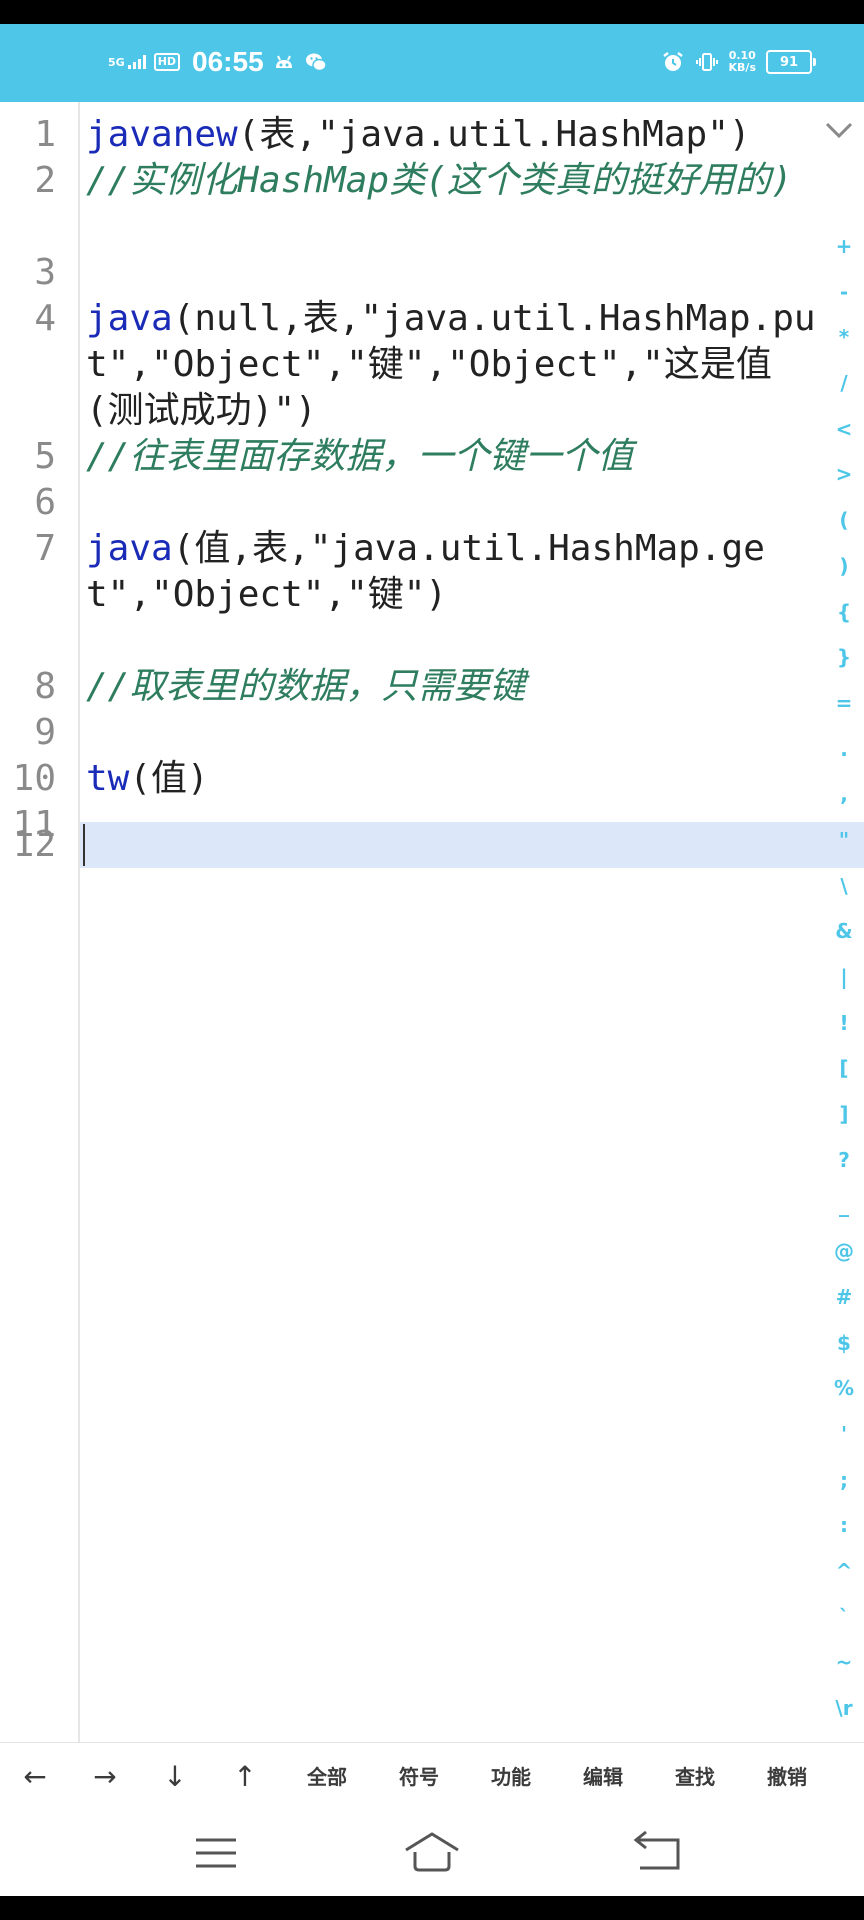  Describe the element at coordinates (844, 293) in the screenshot. I see `symbol-key: -` at that location.